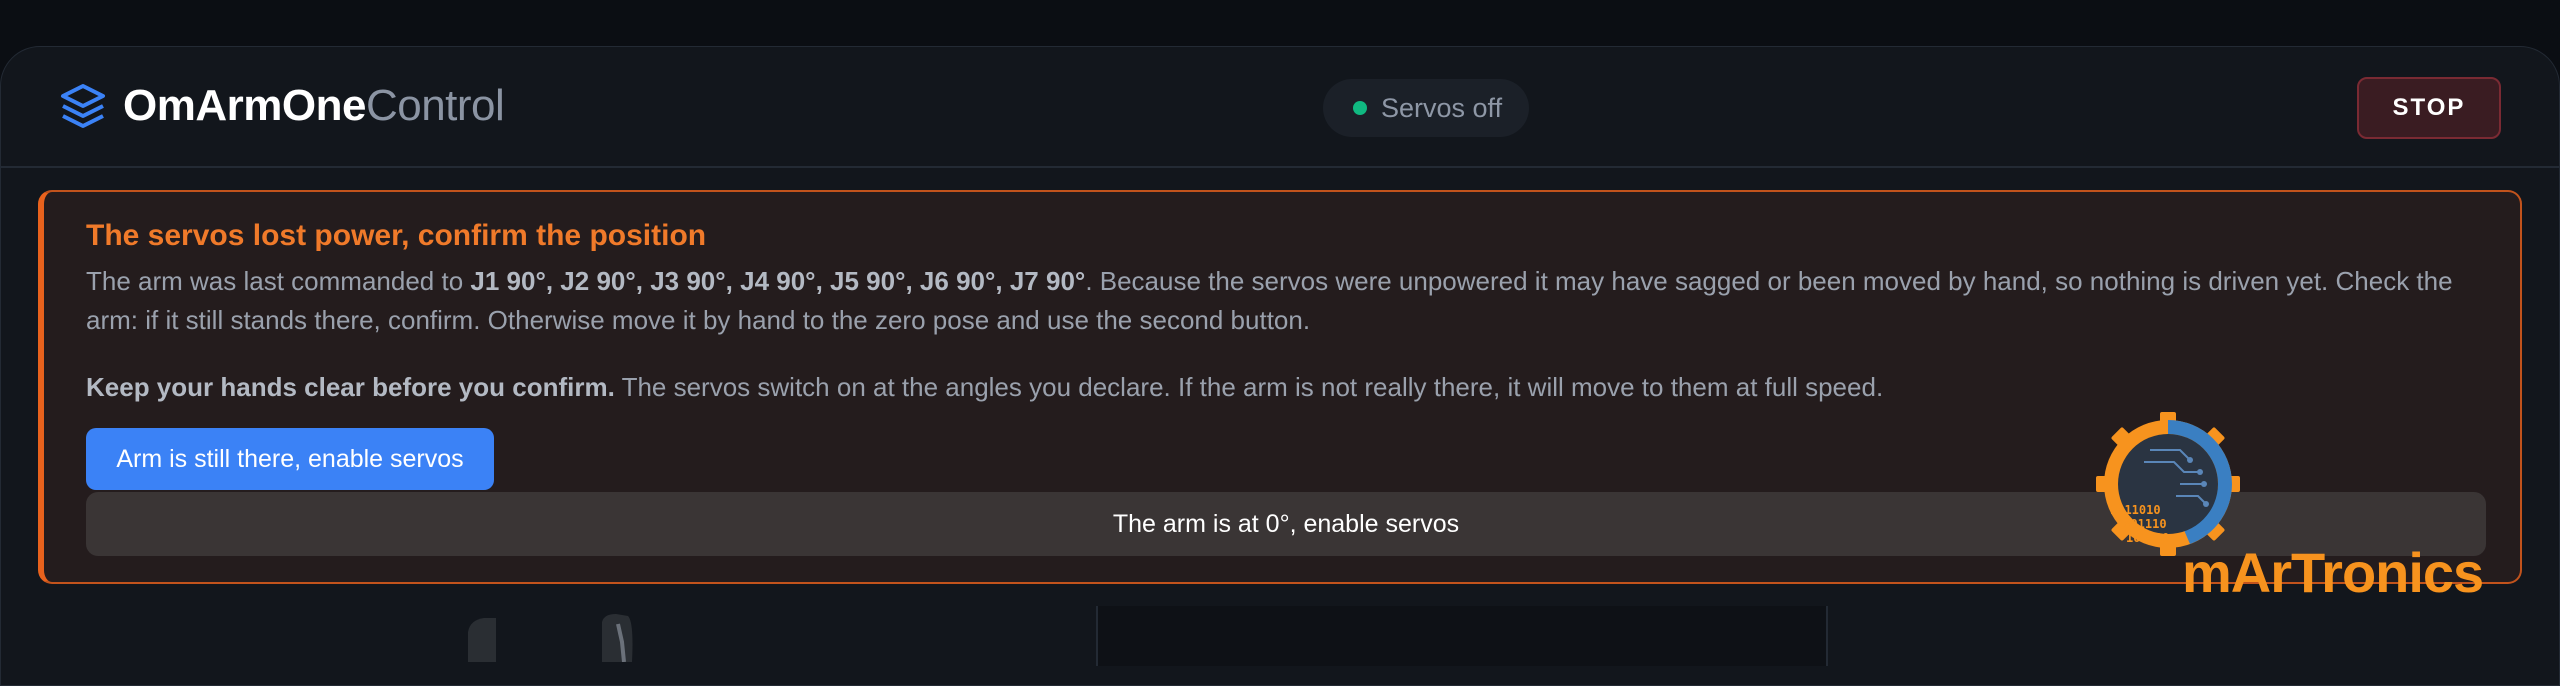 This screenshot has height=686, width=2560. Describe the element at coordinates (2429, 108) in the screenshot. I see `stop-button: STOP` at that location.